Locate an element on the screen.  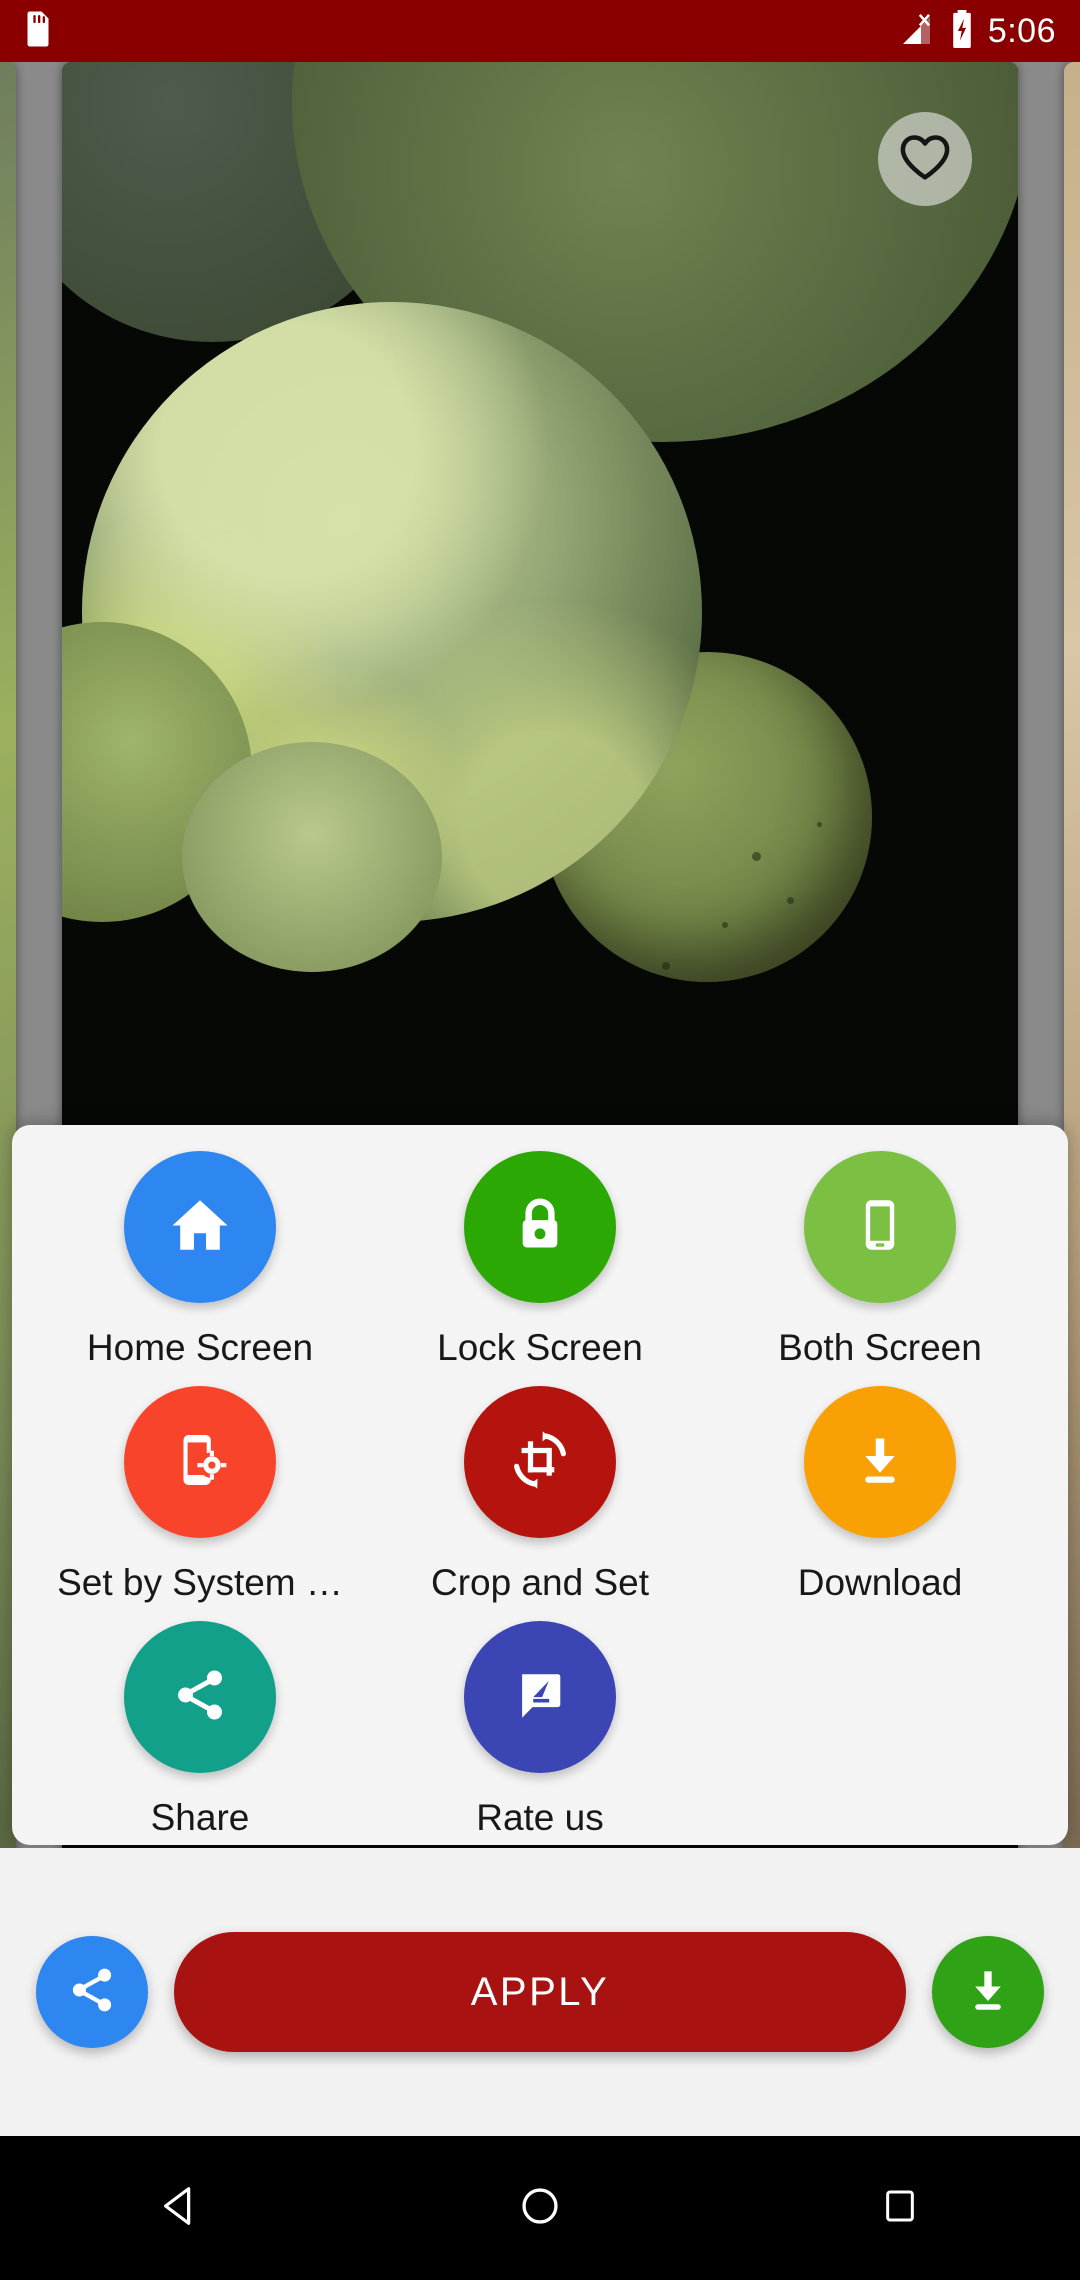
option-both-screen-label: Both Screen is located at coordinates (880, 1347).